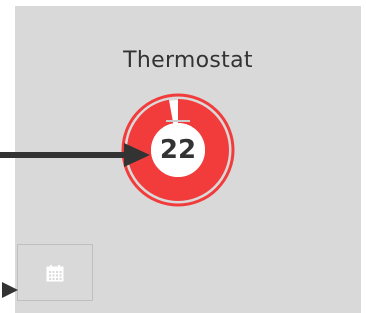 Image resolution: width=366 pixels, height=313 pixels. I want to click on widget-title: Thermostat, so click(188, 60).